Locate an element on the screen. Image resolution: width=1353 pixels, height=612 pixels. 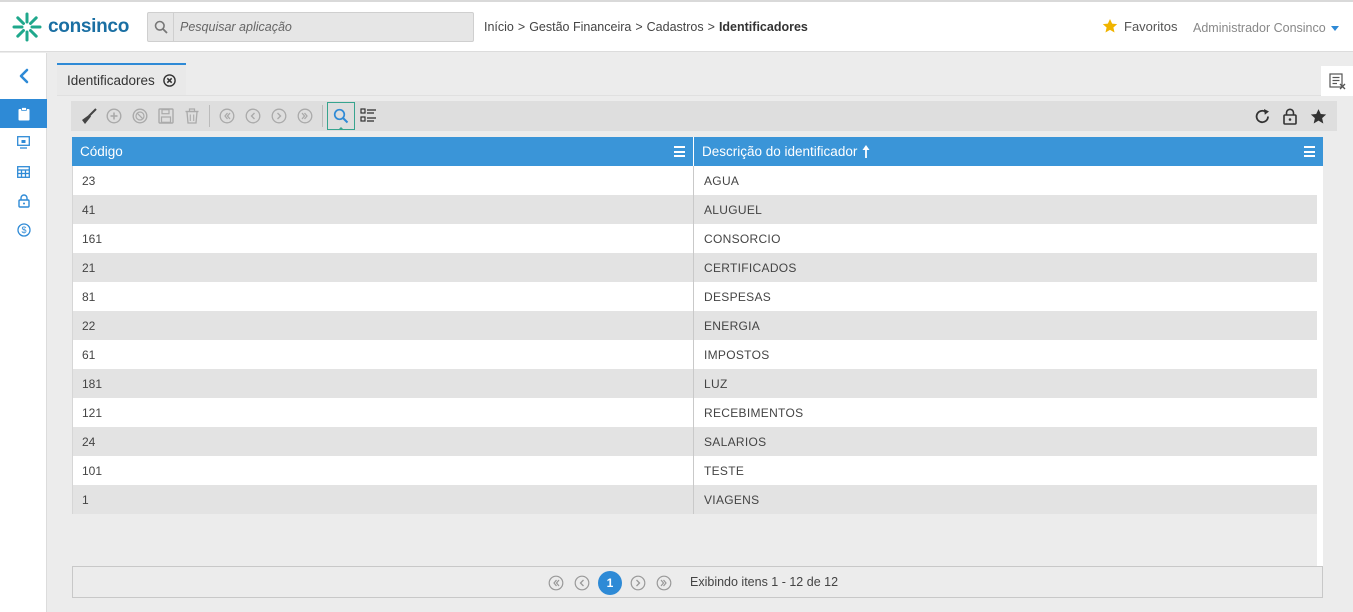
last-page-icon is located at coordinates (664, 583).